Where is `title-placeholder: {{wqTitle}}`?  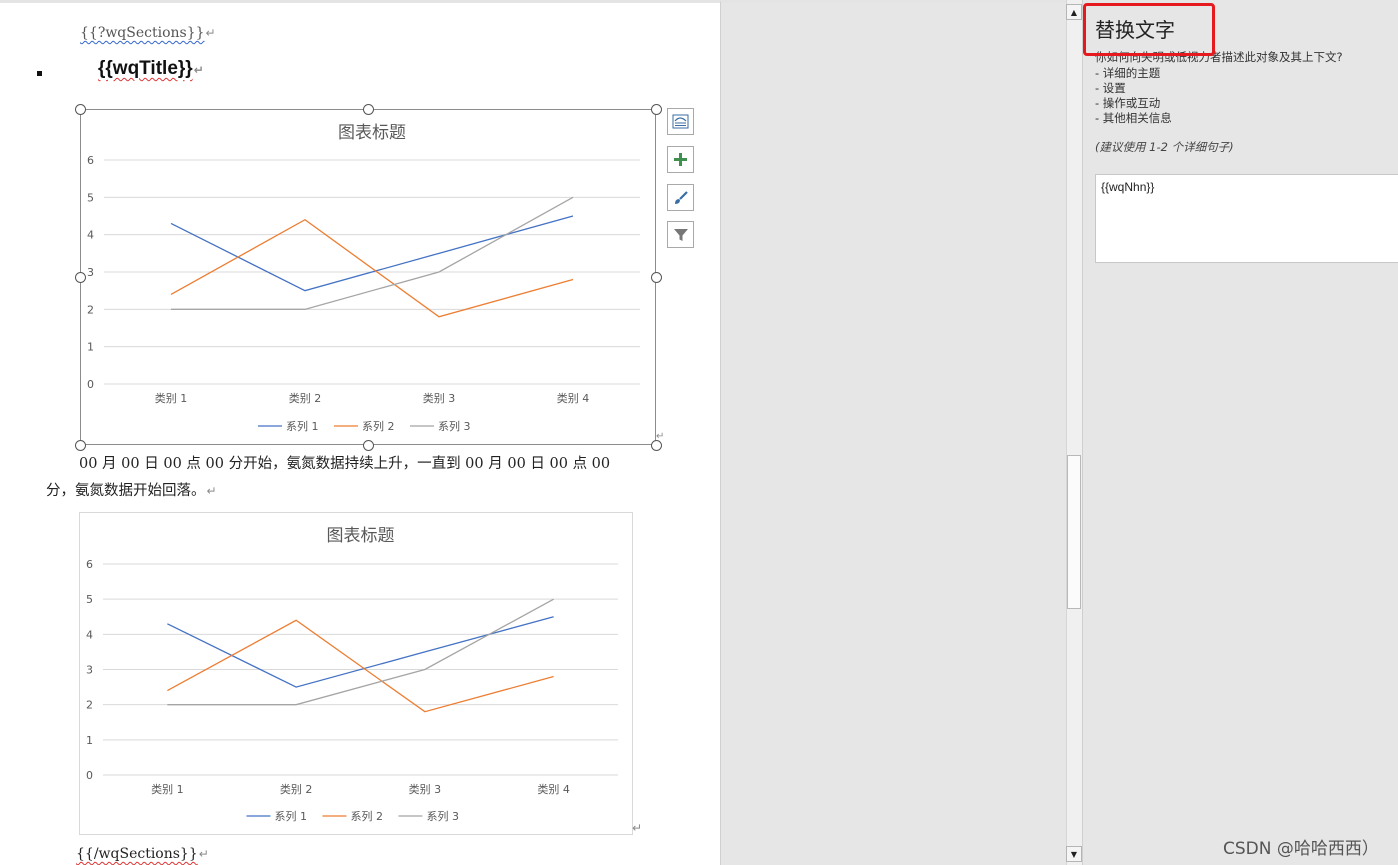 title-placeholder: {{wqTitle}} is located at coordinates (145, 68).